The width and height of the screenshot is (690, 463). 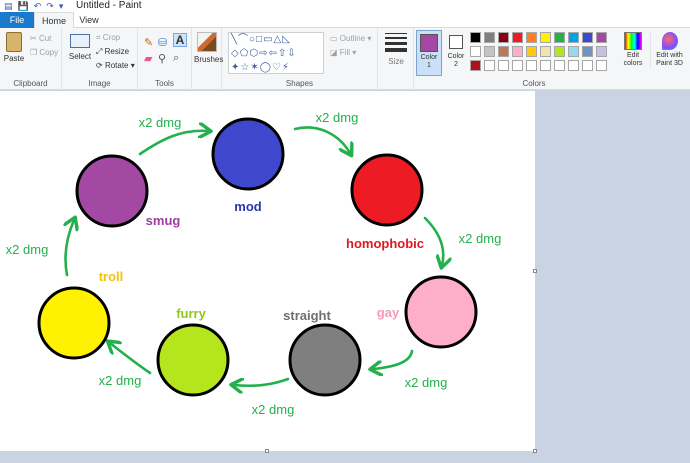 What do you see at coordinates (207, 42) in the screenshot?
I see `brush-icon` at bounding box center [207, 42].